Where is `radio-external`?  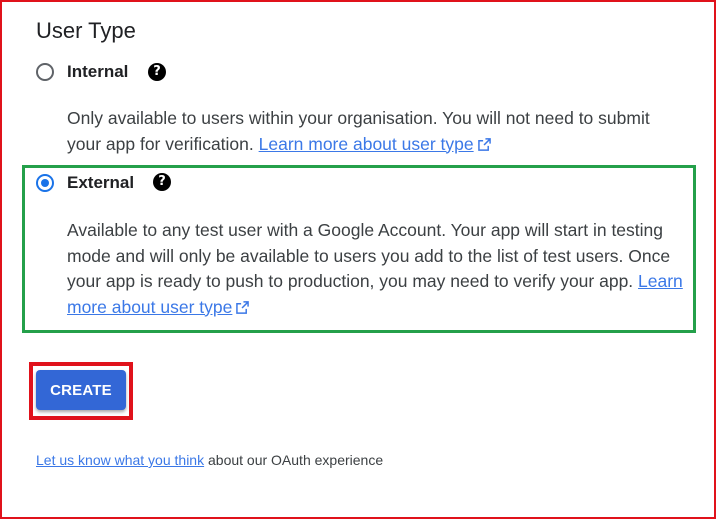
radio-external is located at coordinates (45, 183).